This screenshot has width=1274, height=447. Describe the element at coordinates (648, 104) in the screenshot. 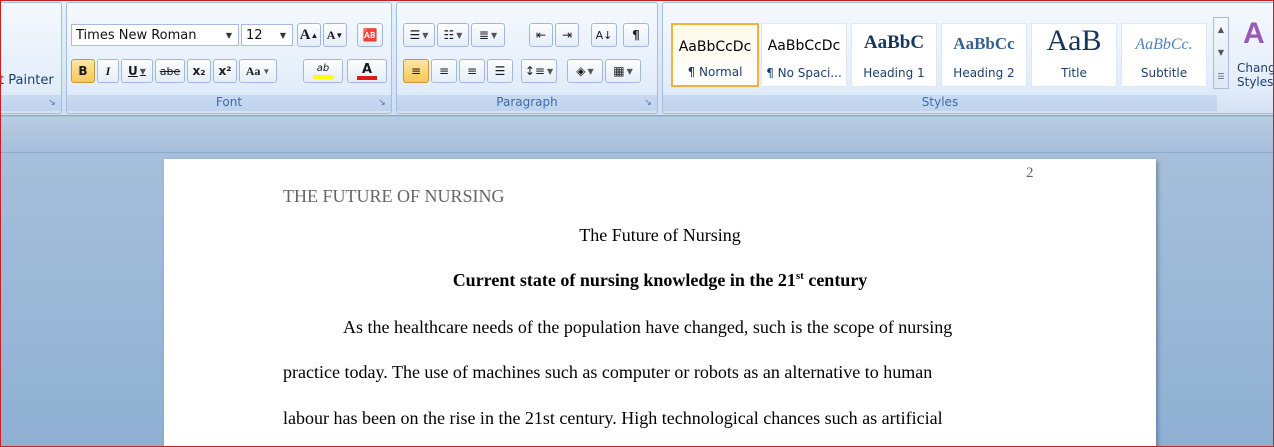

I see `paragraph-launcher-icon: ↘` at that location.